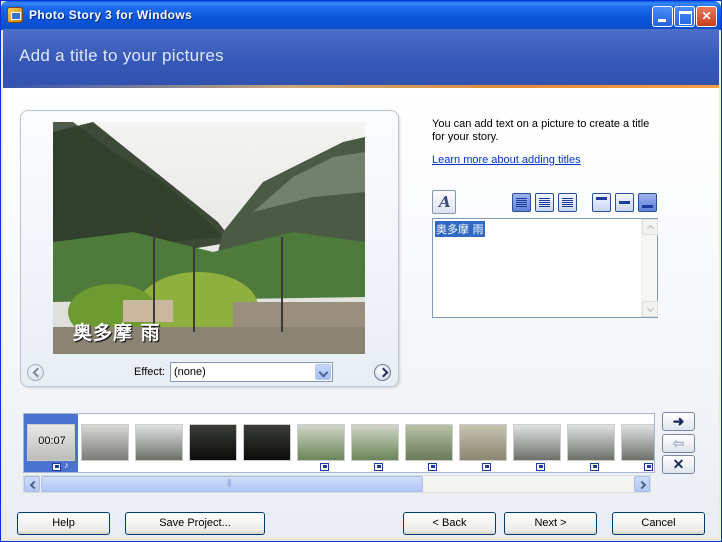  What do you see at coordinates (149, 372) in the screenshot?
I see `effect-label: Effect:` at bounding box center [149, 372].